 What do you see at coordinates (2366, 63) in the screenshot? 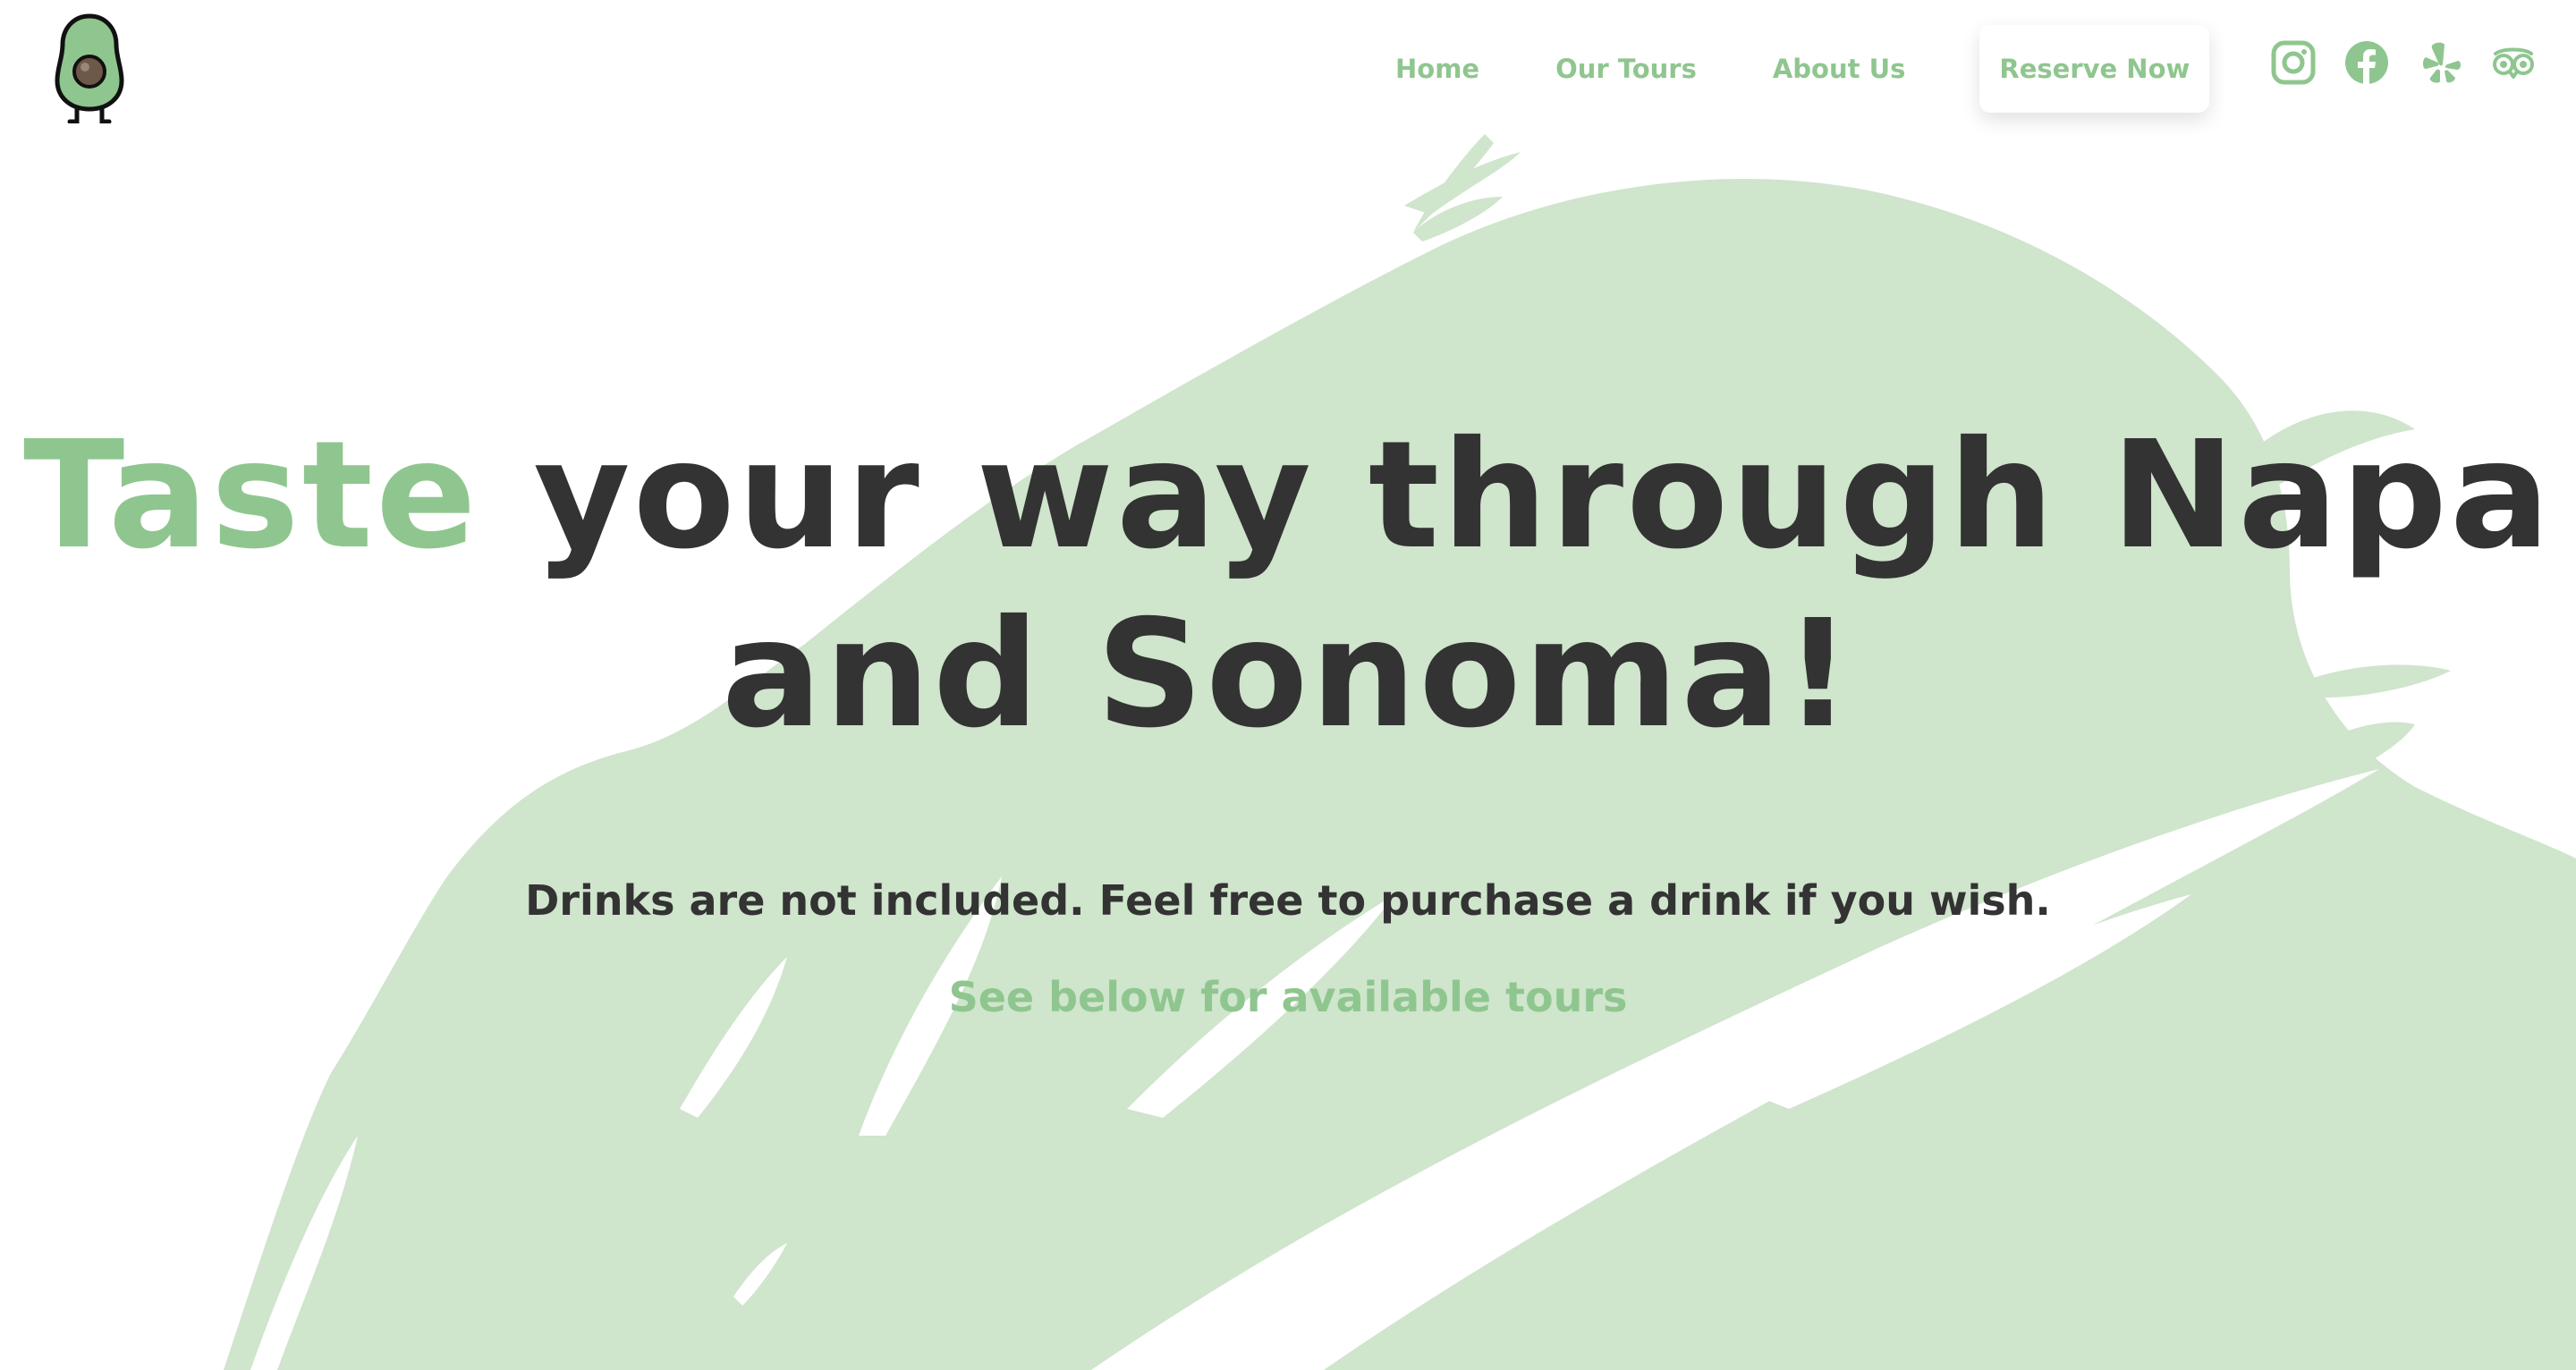
I see `facebook-icon` at bounding box center [2366, 63].